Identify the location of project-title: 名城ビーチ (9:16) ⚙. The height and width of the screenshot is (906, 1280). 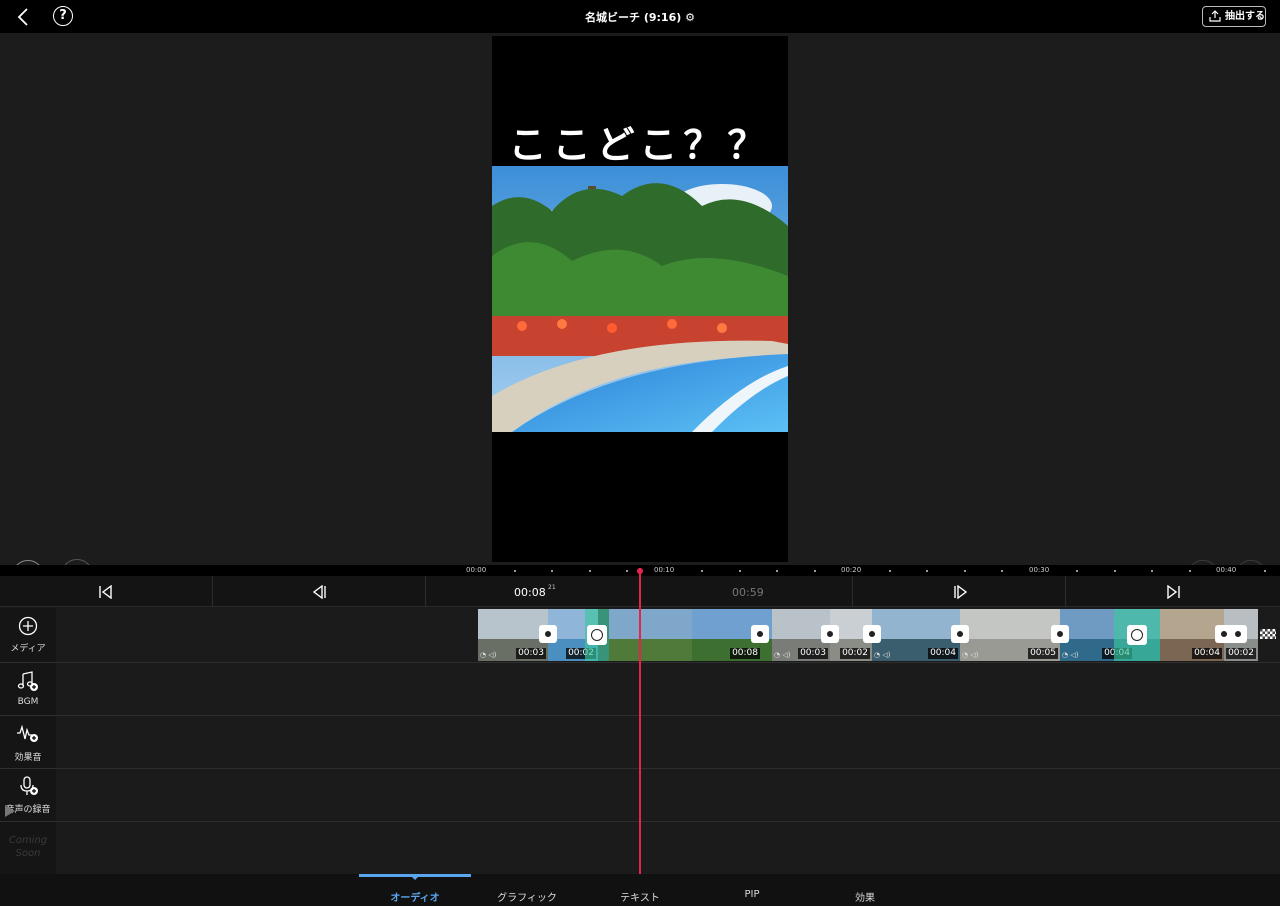
(640, 17).